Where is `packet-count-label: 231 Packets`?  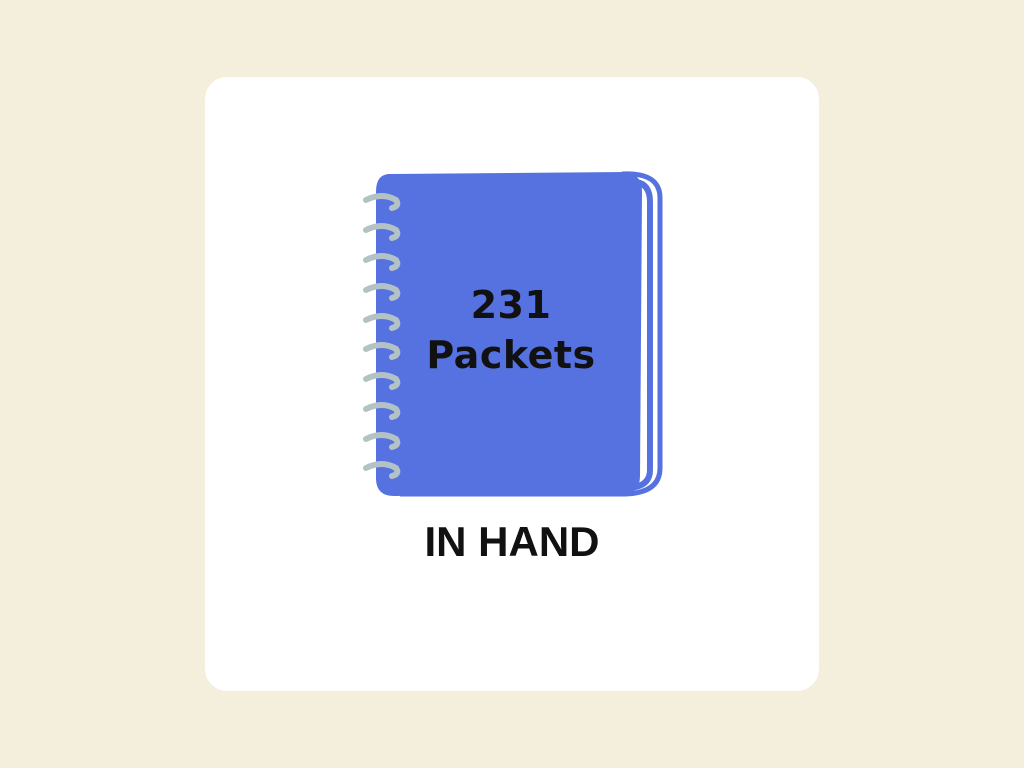
packet-count-label: 231 Packets is located at coordinates (511, 330).